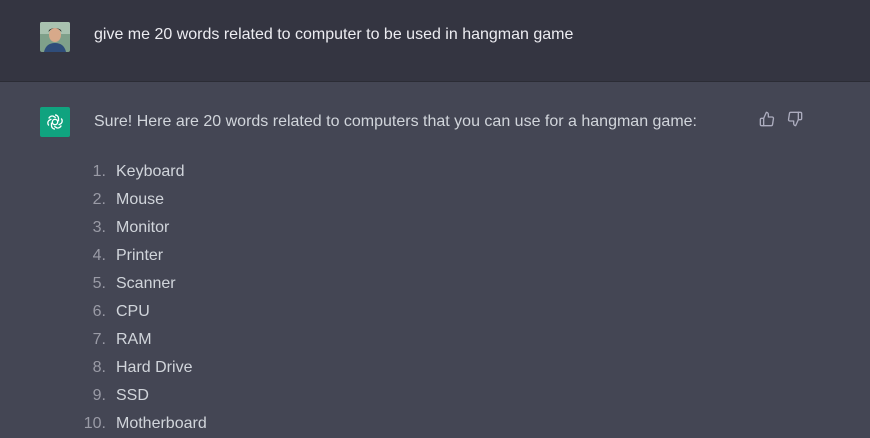  I want to click on list-item: 10. Motherboard, so click(143, 424).